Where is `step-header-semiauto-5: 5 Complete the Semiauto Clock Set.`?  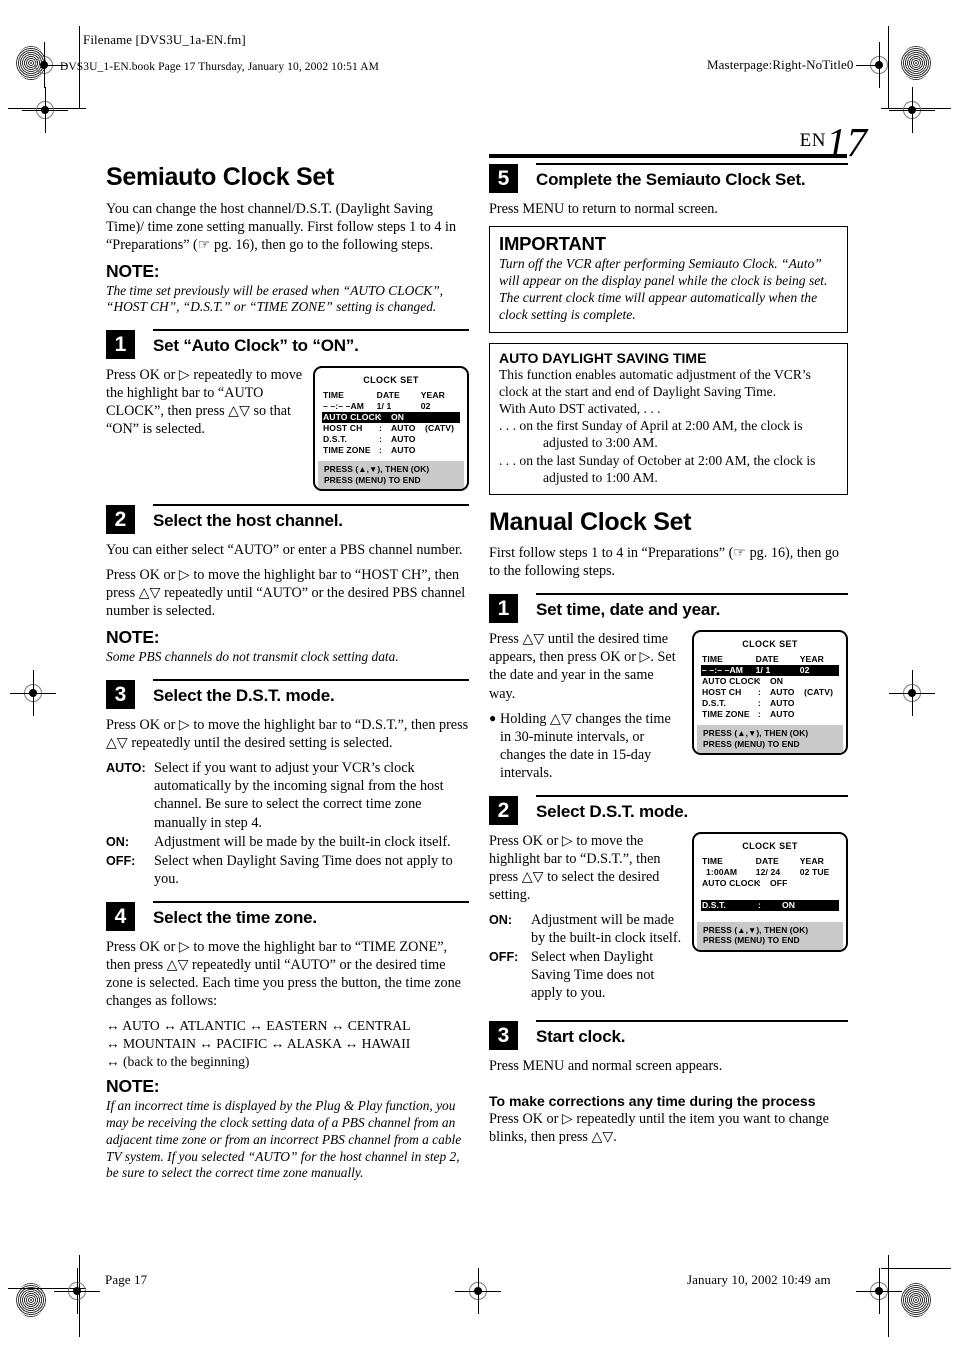 step-header-semiauto-5: 5 Complete the Semiauto Clock Set. is located at coordinates (668, 178).